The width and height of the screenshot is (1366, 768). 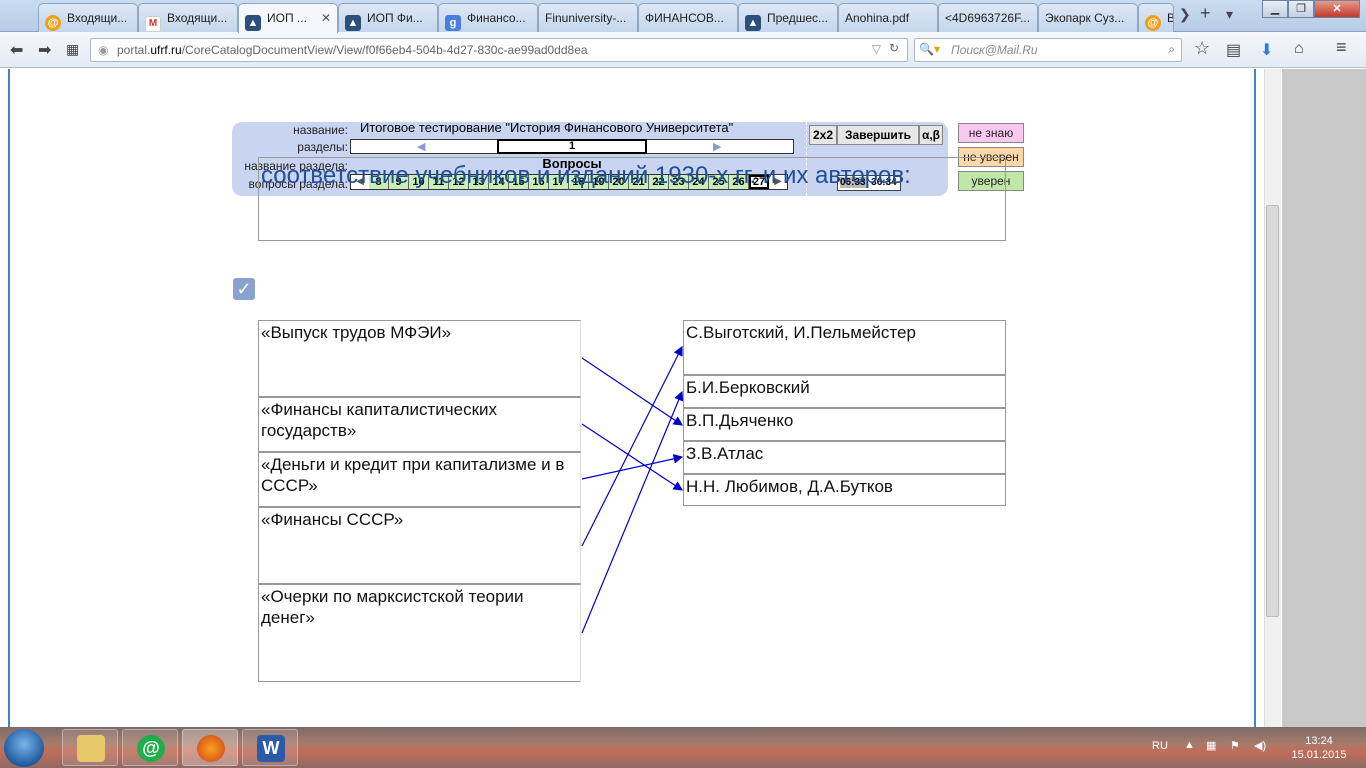 What do you see at coordinates (1341, 47) in the screenshot?
I see `menu-icon: ≡` at bounding box center [1341, 47].